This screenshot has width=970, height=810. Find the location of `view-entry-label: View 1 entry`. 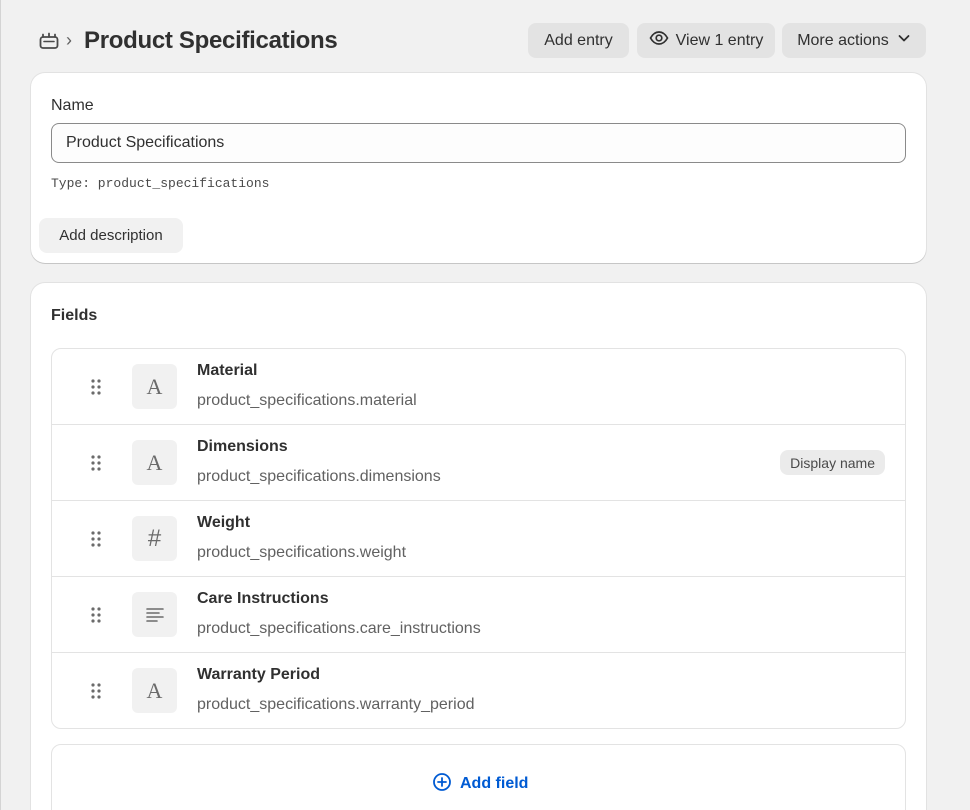

view-entry-label: View 1 entry is located at coordinates (719, 40).